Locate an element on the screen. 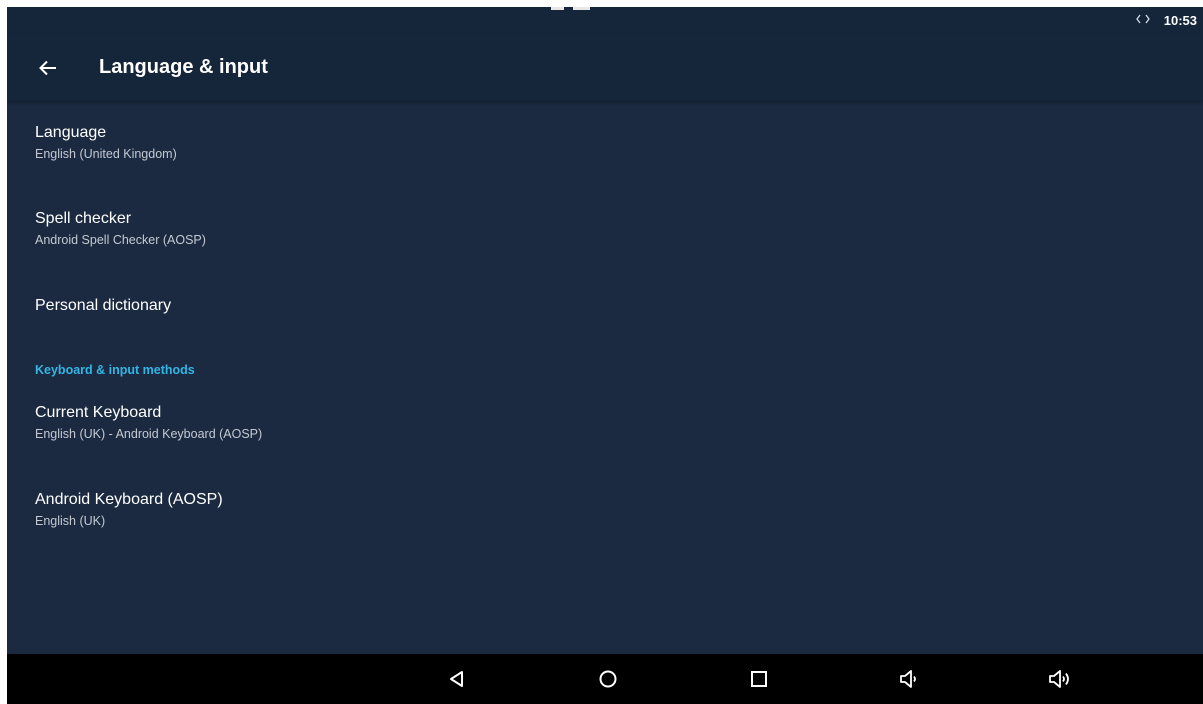 The image size is (1203, 704). nav-home-button is located at coordinates (608, 679).